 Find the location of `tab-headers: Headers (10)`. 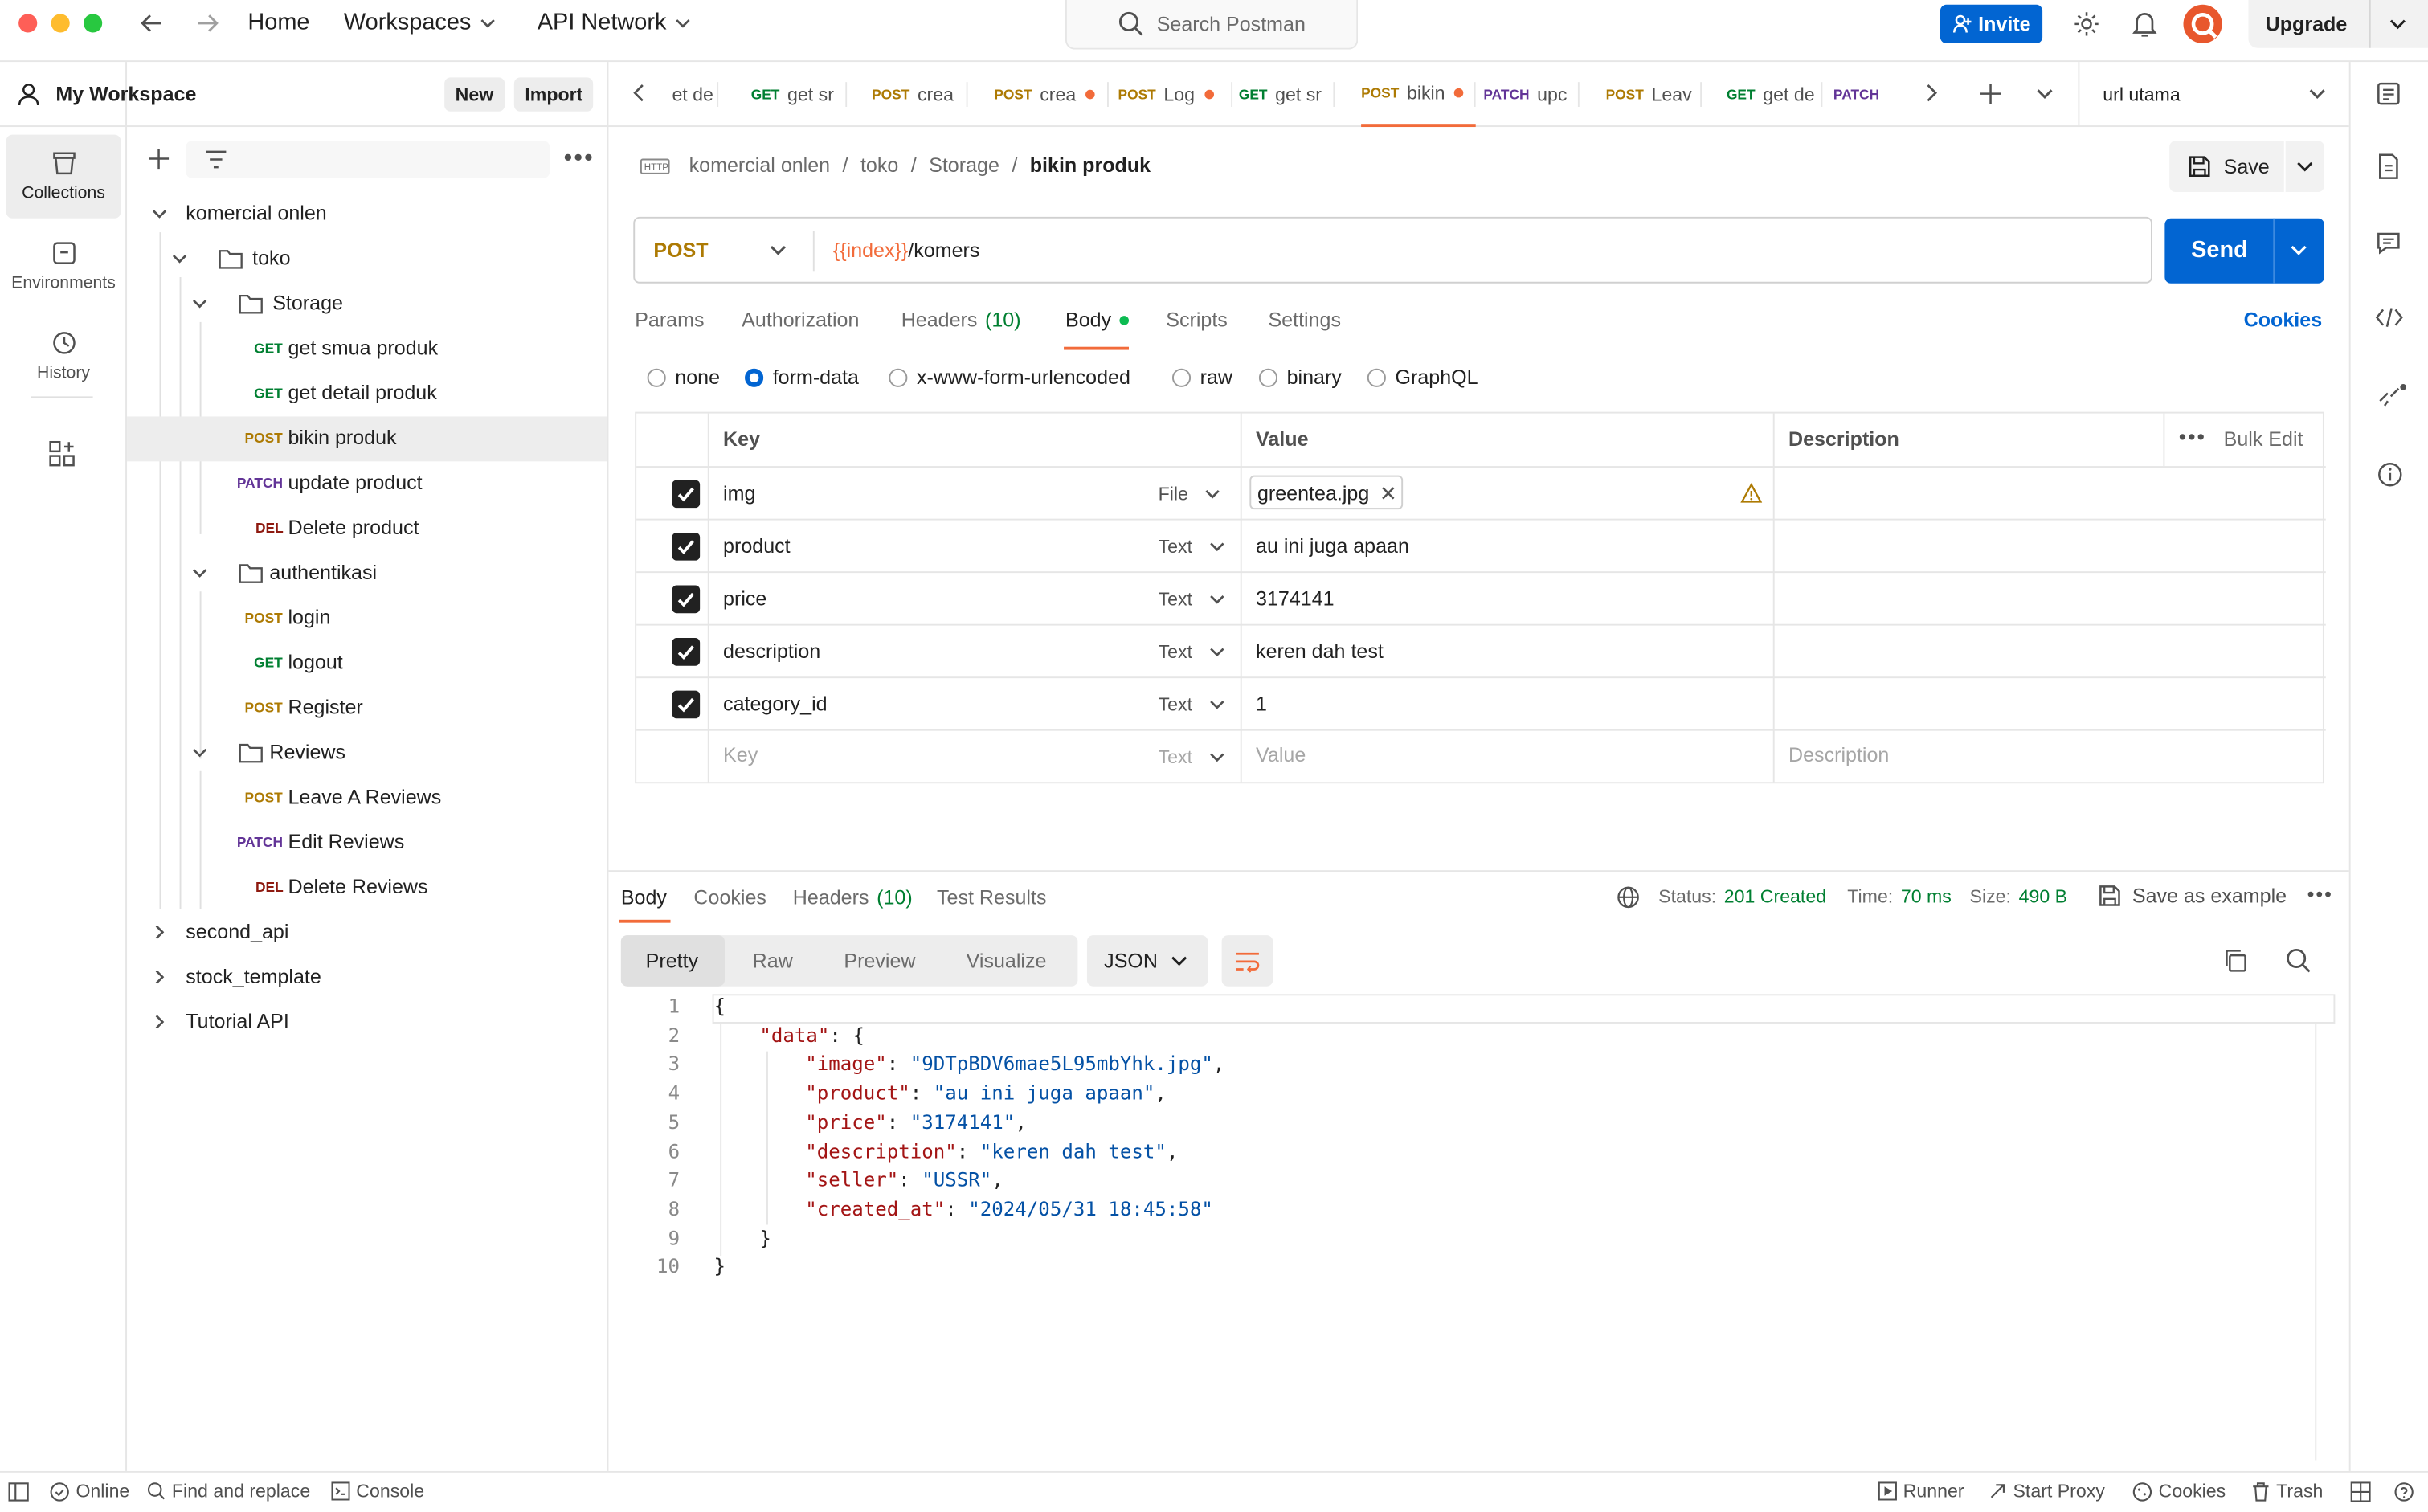

tab-headers: Headers (10) is located at coordinates (961, 320).